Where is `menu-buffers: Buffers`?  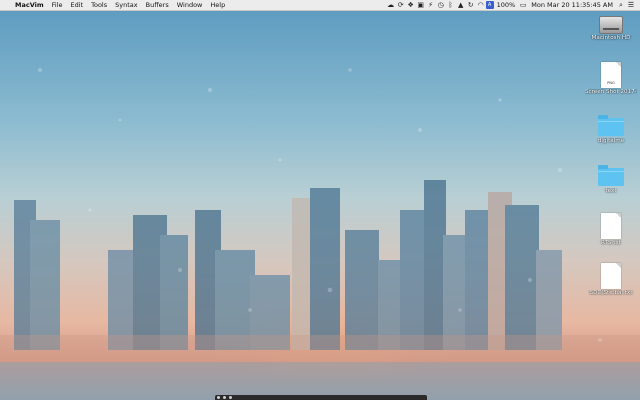 menu-buffers: Buffers is located at coordinates (157, 5).